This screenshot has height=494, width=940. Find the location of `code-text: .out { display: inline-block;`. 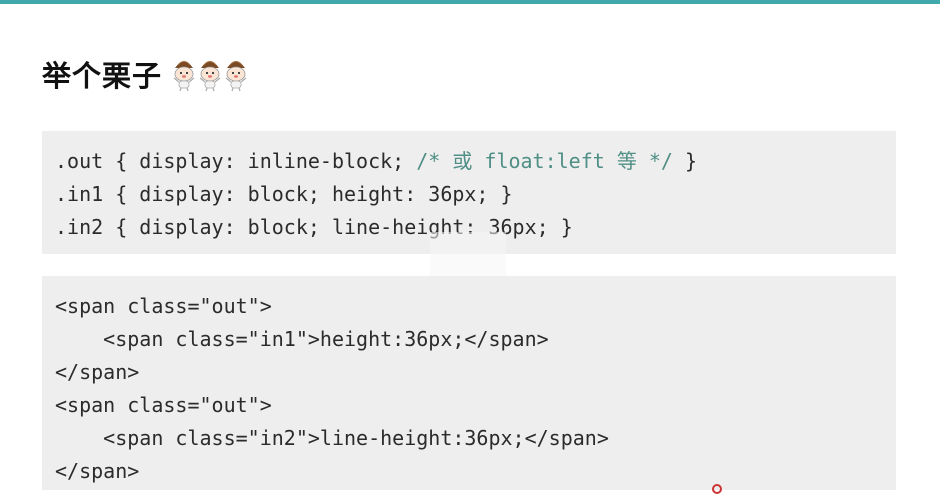

code-text: .out { display: inline-block; is located at coordinates (236, 161).